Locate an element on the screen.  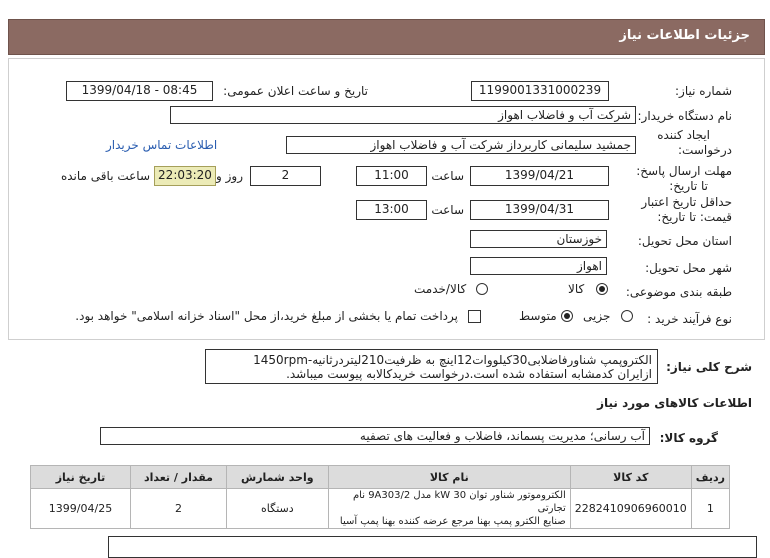
col-name: نام کالا is located at coordinates (449, 477).